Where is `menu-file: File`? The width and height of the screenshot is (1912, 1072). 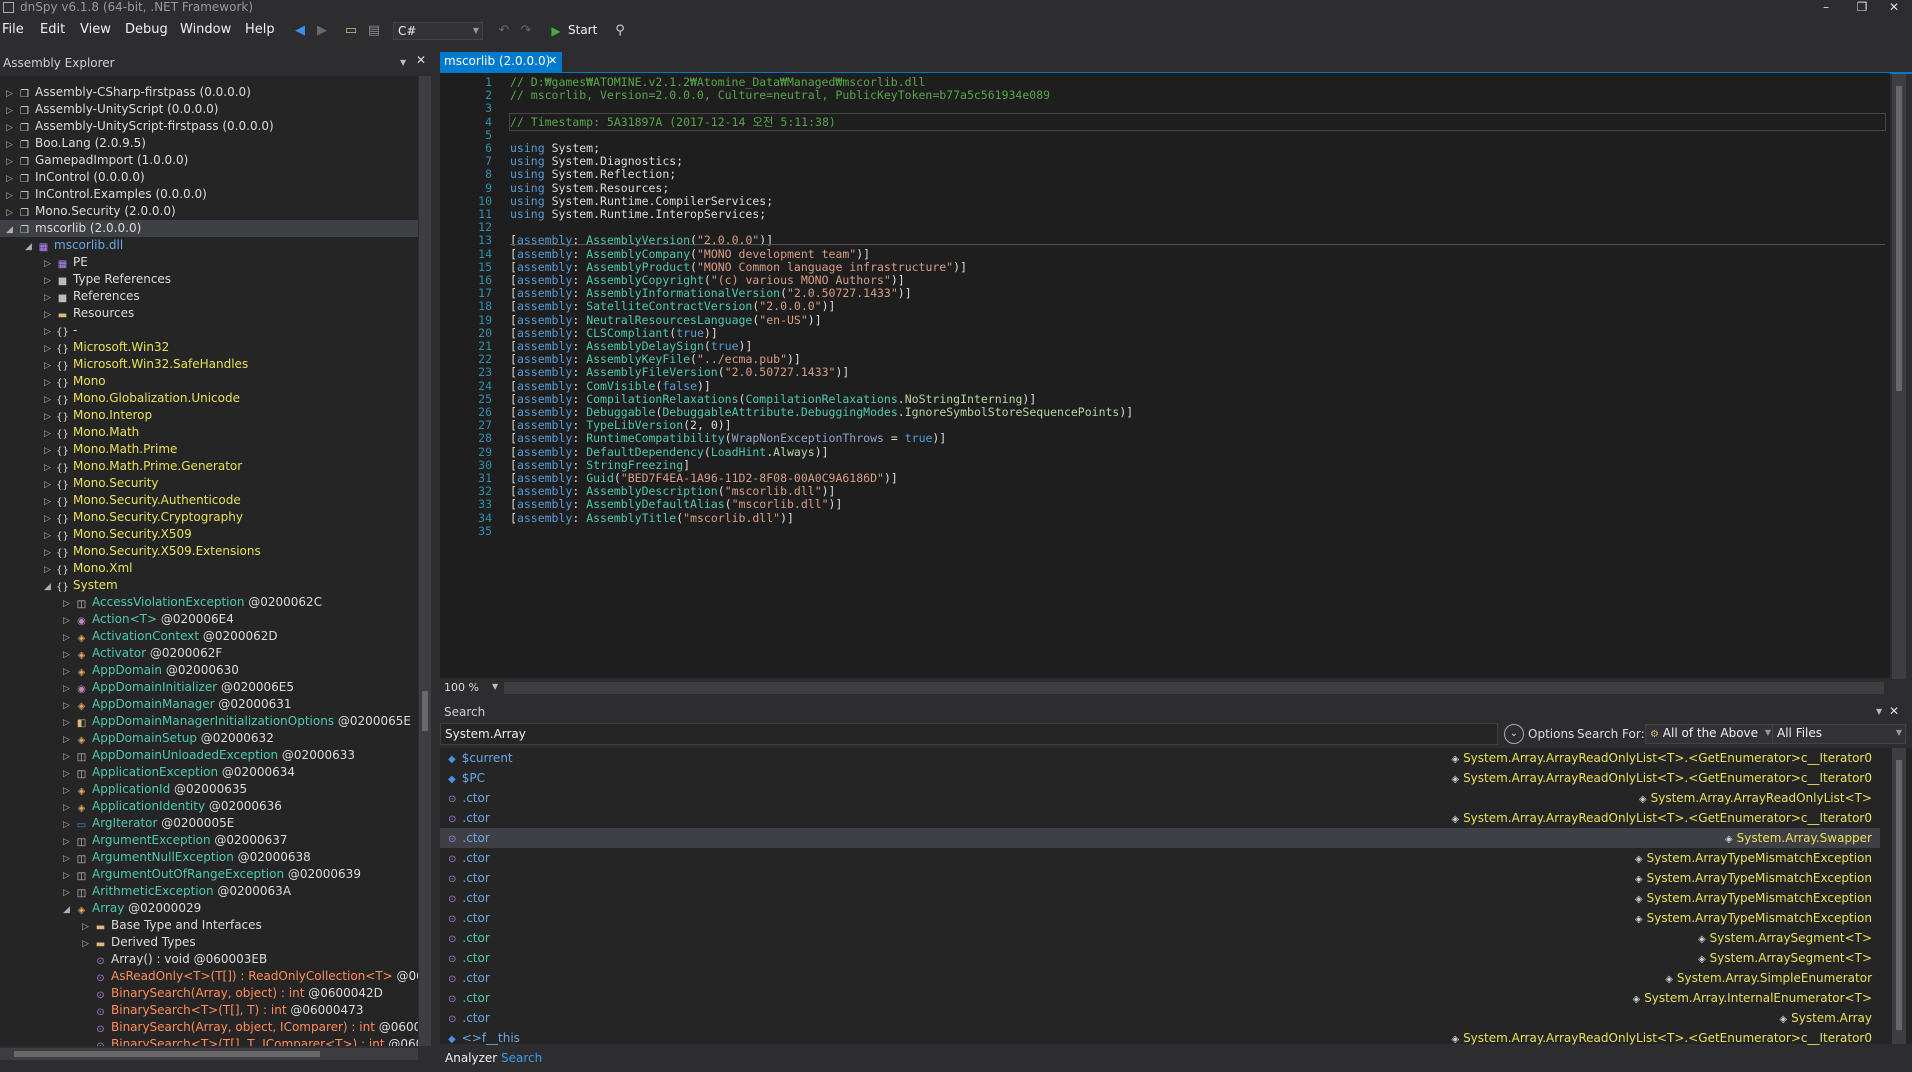 menu-file: File is located at coordinates (13, 29).